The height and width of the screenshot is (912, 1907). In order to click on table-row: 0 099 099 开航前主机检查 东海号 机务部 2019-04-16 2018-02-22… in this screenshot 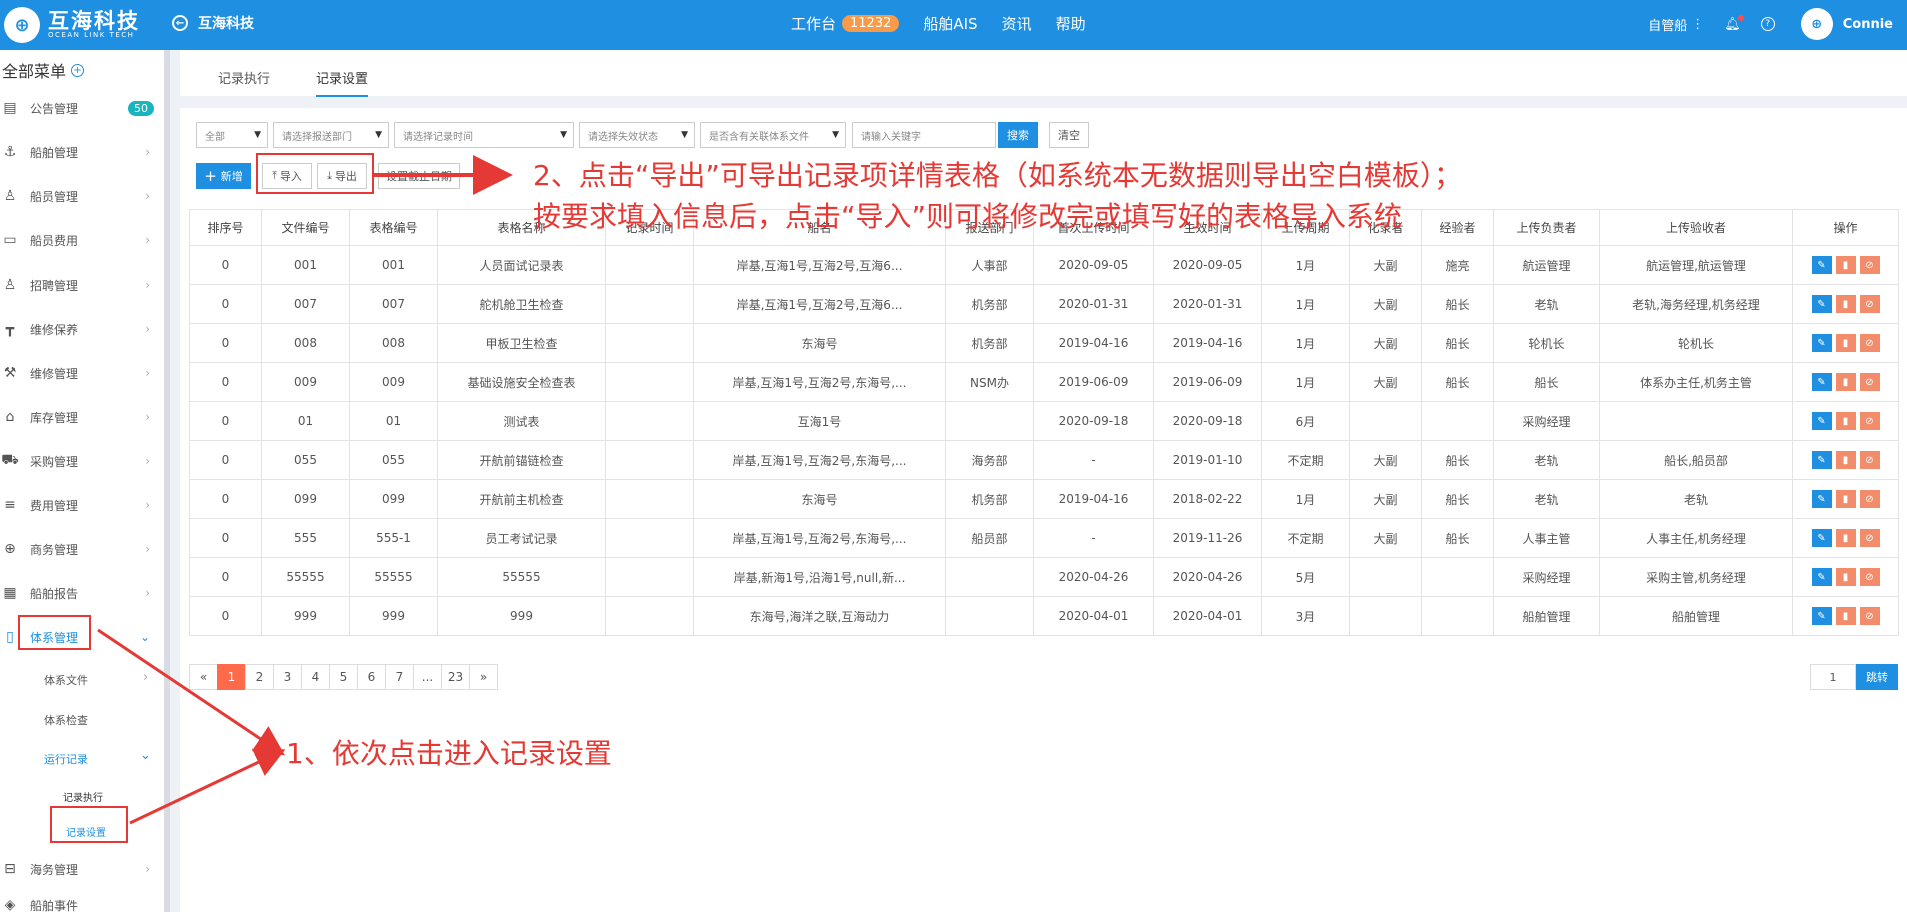, I will do `click(1044, 499)`.